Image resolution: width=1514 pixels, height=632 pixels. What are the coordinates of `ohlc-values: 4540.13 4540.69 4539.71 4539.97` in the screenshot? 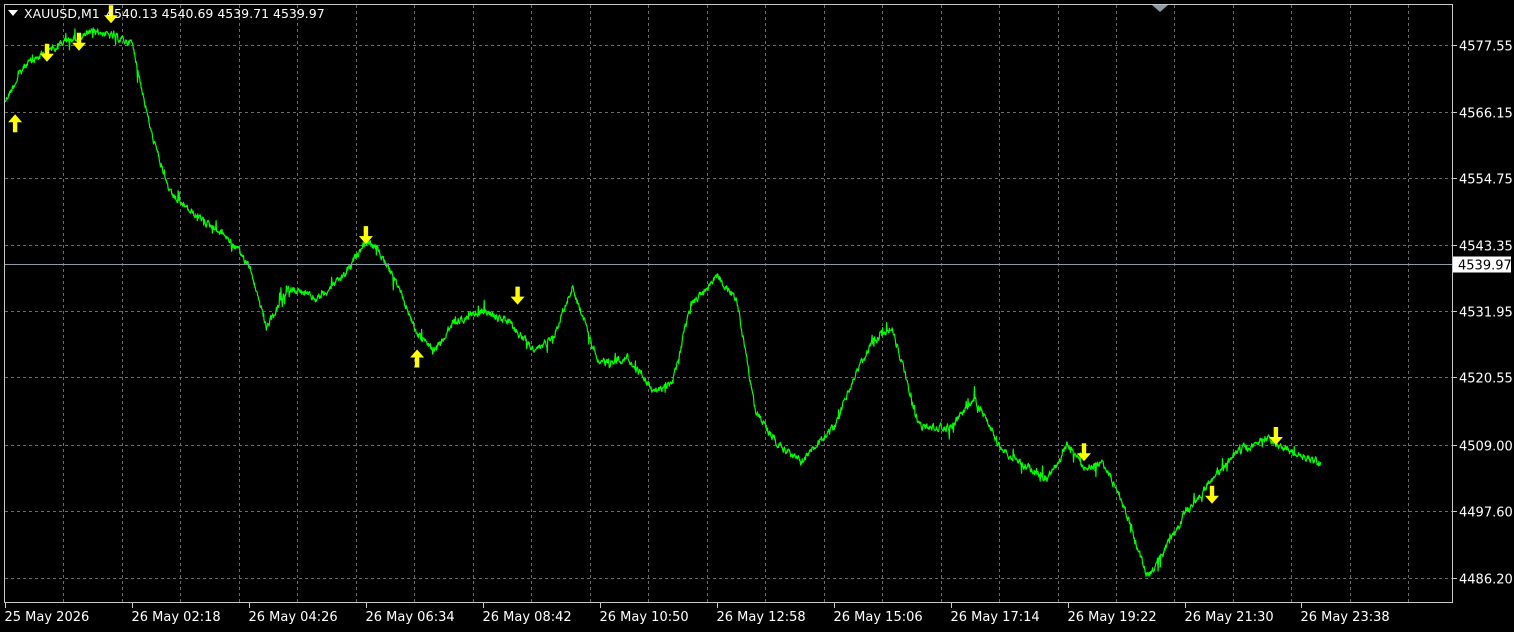 It's located at (215, 13).